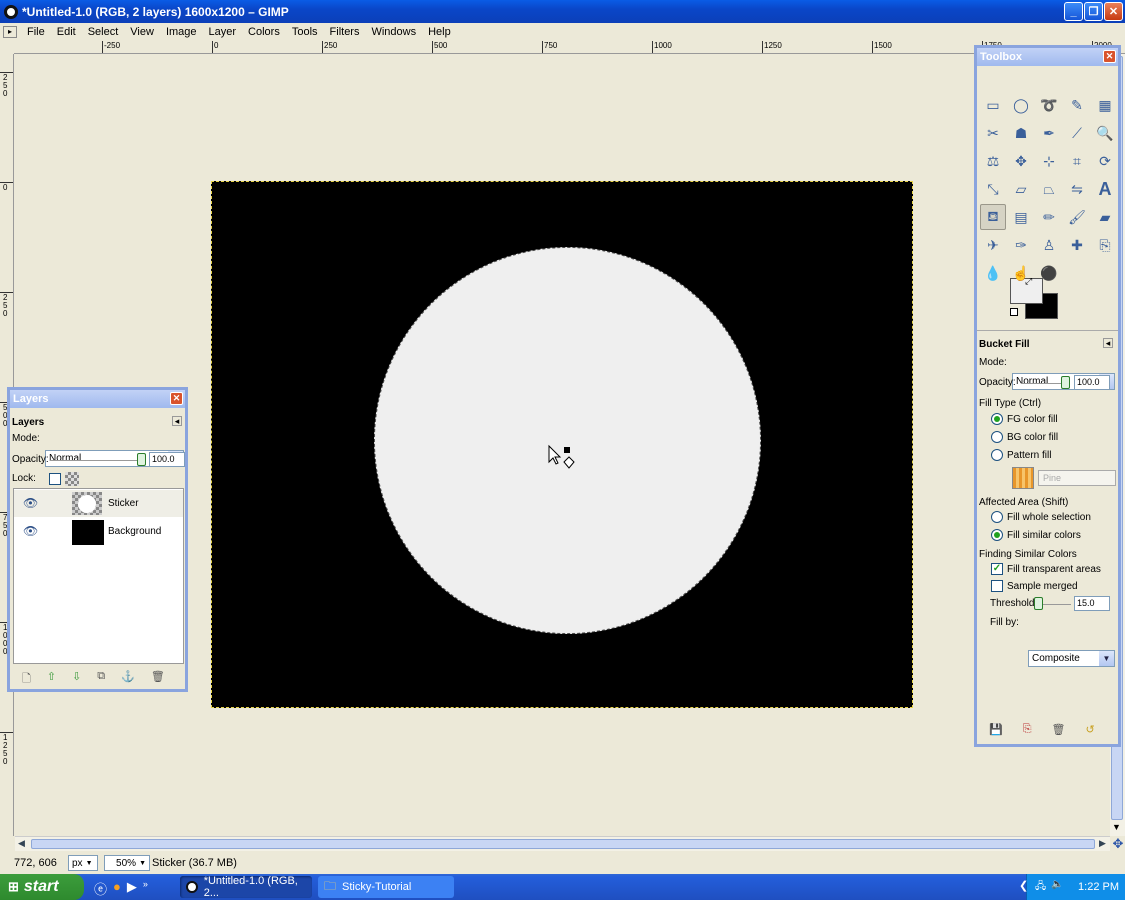 This screenshot has height=900, width=1125. I want to click on tray-expand-icon: ❮, so click(1023, 885).